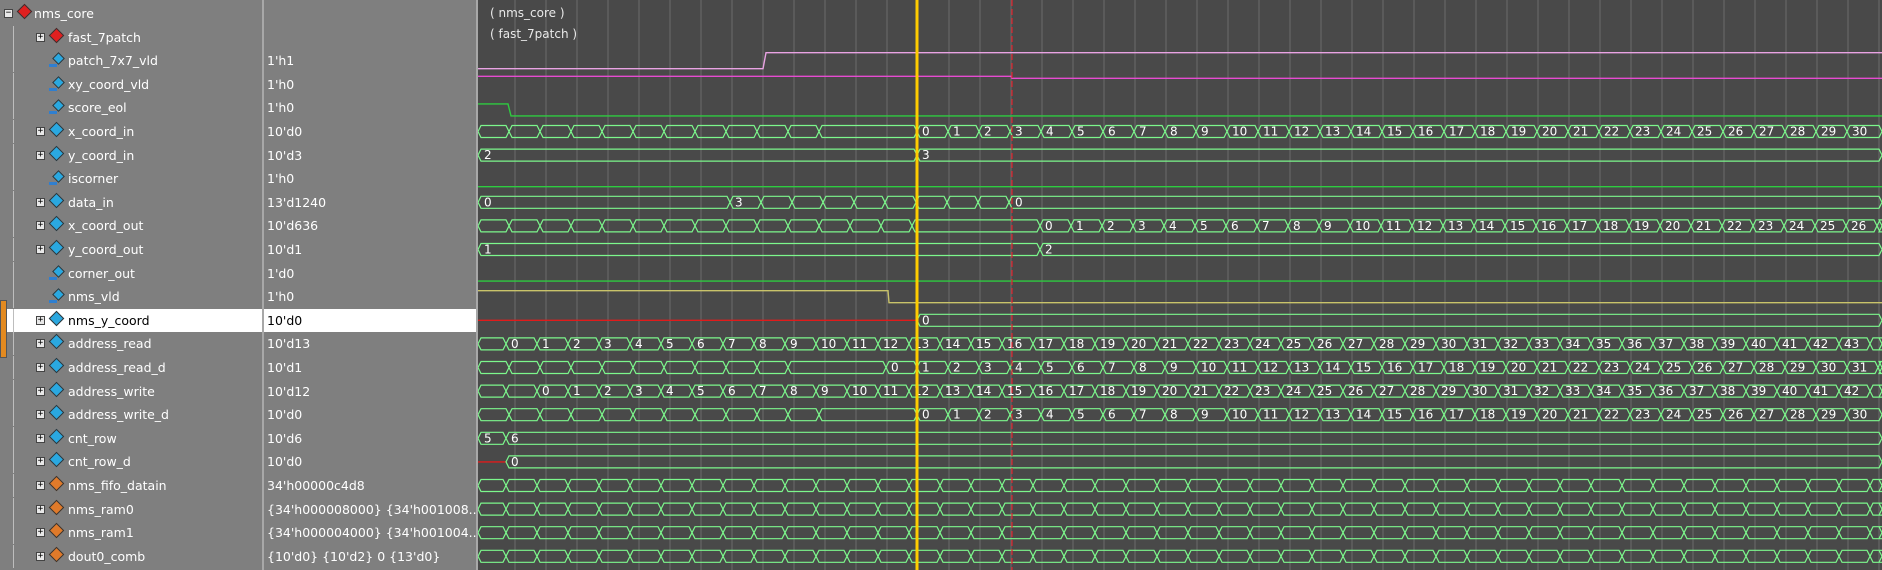 Image resolution: width=1882 pixels, height=570 pixels. I want to click on signal-row-x-coord-in: + x_coord_in, so click(131, 131).